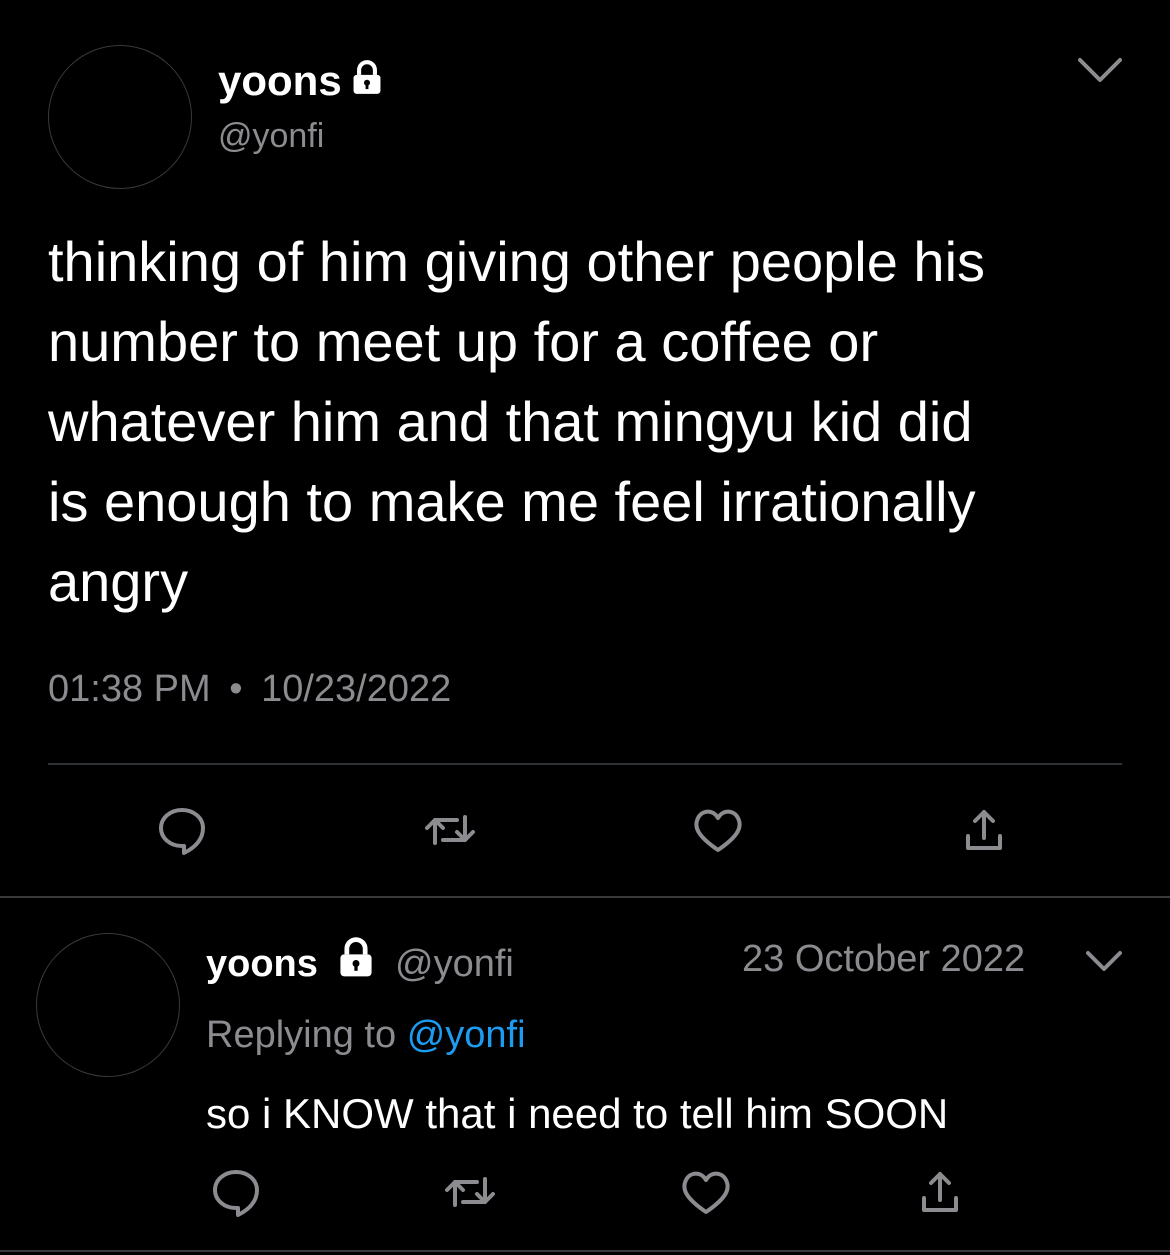 The width and height of the screenshot is (1170, 1255). Describe the element at coordinates (301, 1035) in the screenshot. I see `replying-to-label: Replying to` at that location.